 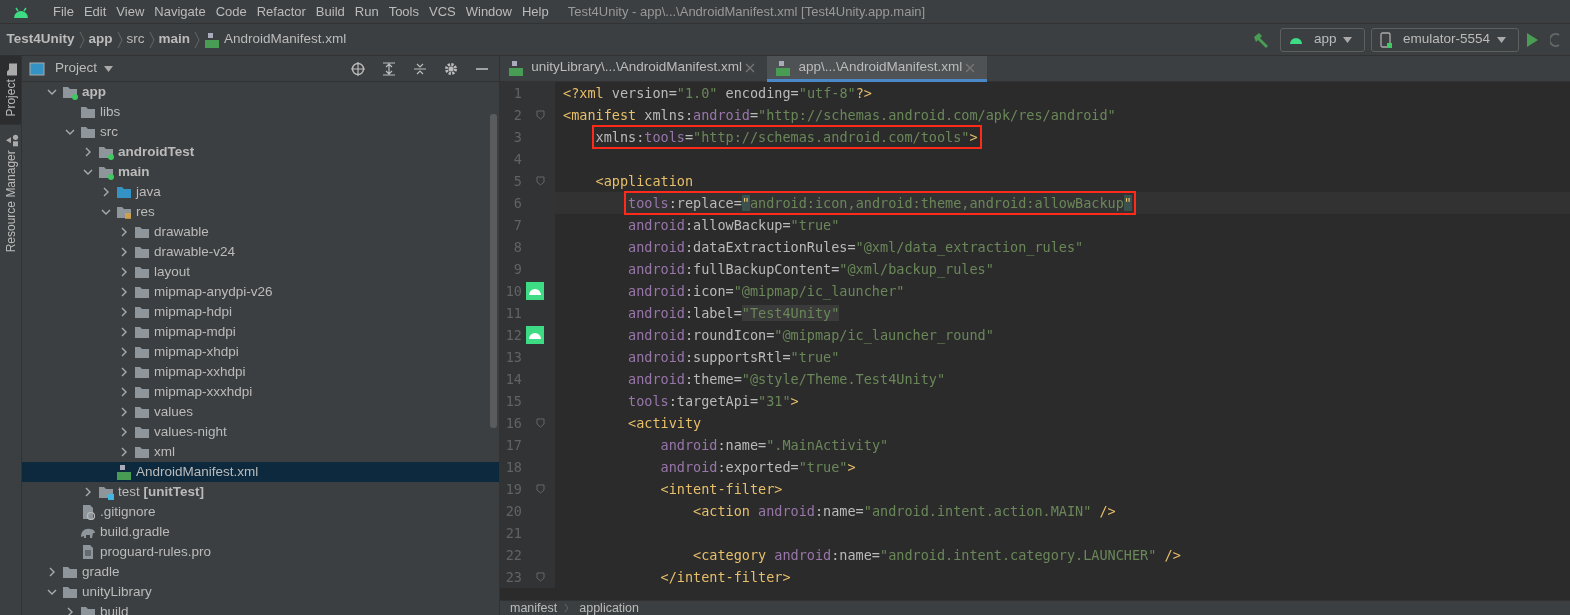 I want to click on close-icon, so click(x=750, y=67).